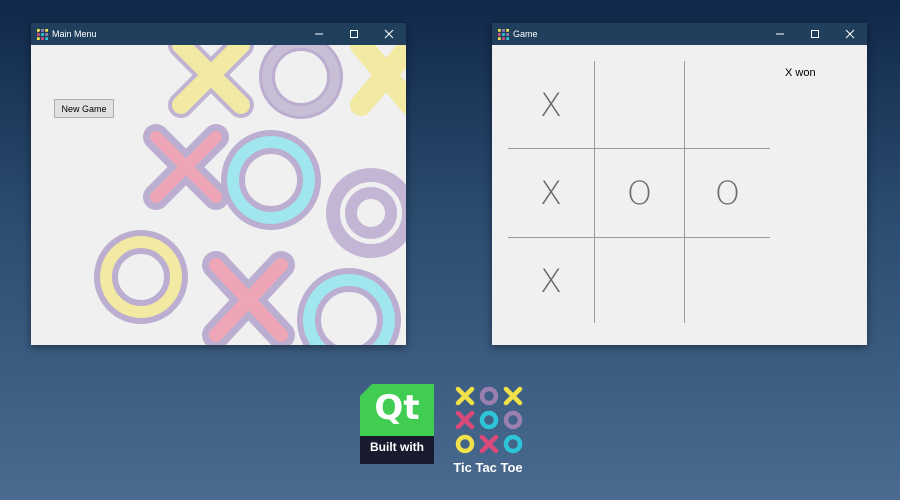 The width and height of the screenshot is (900, 500). What do you see at coordinates (397, 408) in the screenshot?
I see `qt-wordmark: Qt` at bounding box center [397, 408].